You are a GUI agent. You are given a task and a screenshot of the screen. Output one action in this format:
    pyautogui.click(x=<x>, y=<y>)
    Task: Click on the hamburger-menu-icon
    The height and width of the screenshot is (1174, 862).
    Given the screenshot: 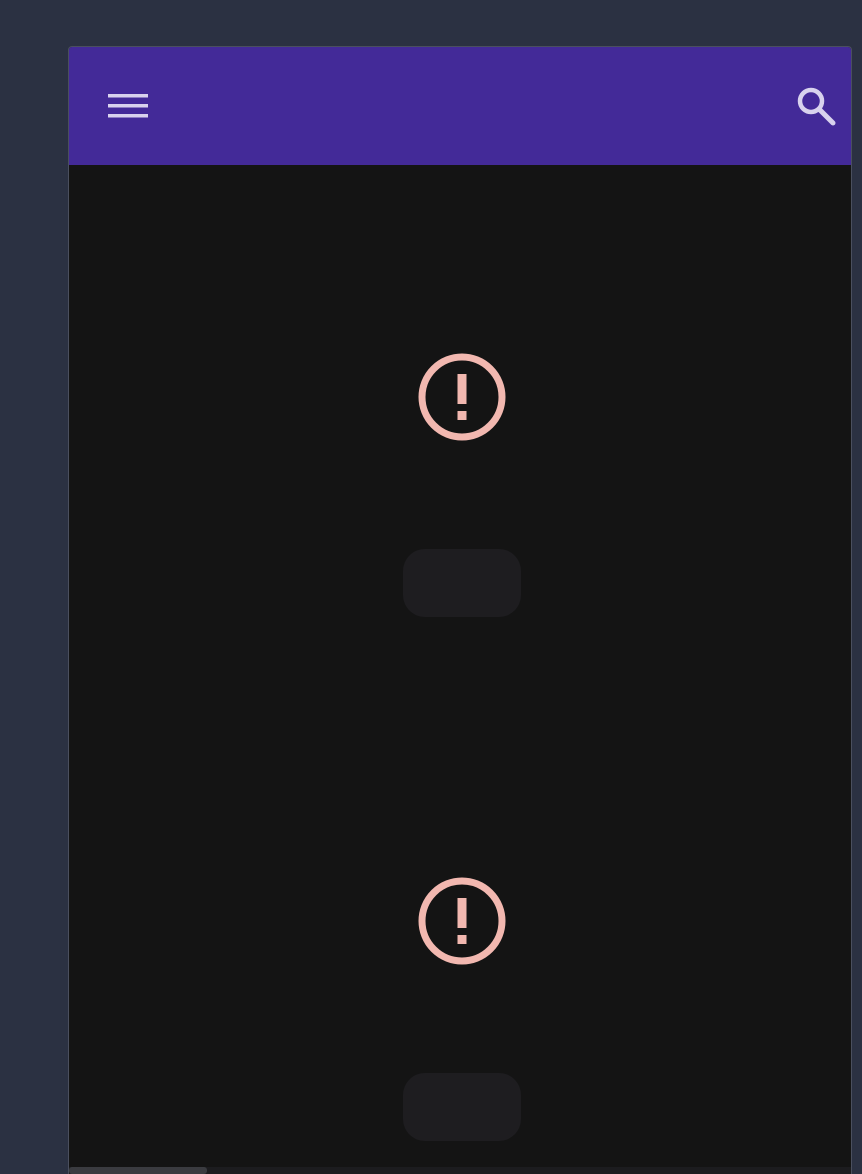 What is the action you would take?
    pyautogui.click(x=128, y=106)
    